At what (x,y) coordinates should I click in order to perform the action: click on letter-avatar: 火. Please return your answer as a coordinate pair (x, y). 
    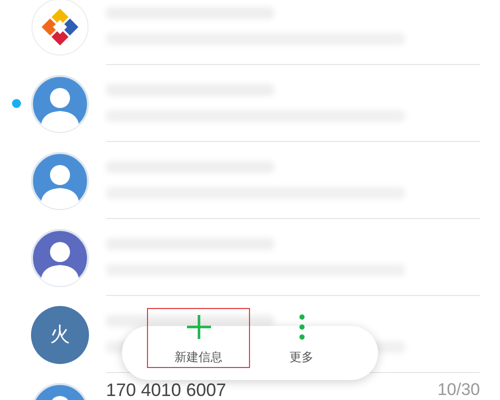
    Looking at the image, I should click on (60, 335).